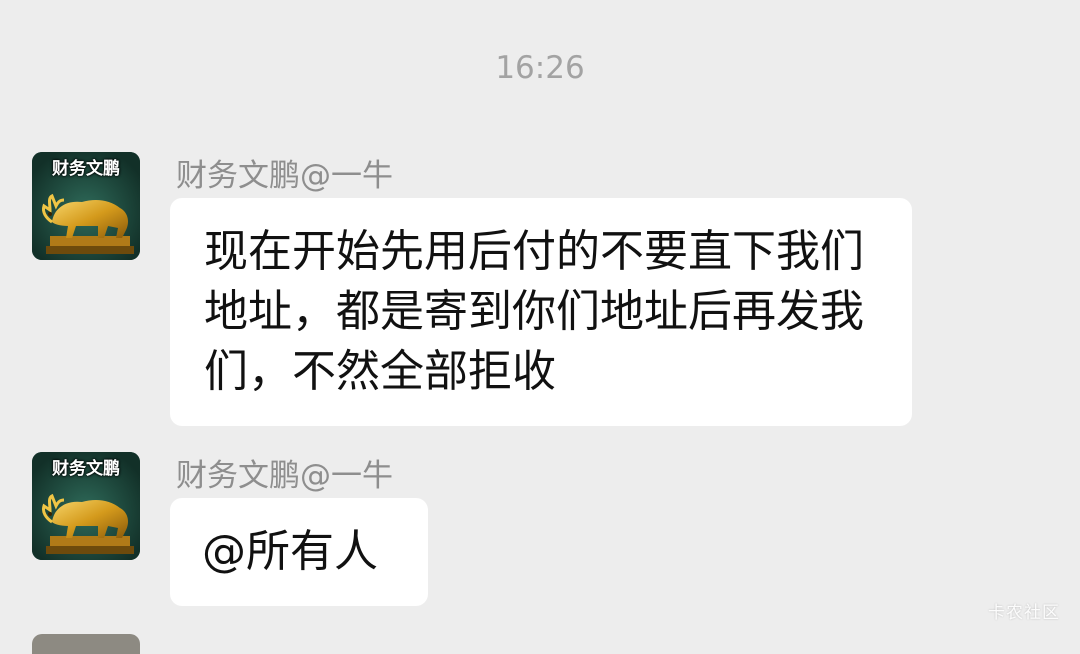  Describe the element at coordinates (540, 68) in the screenshot. I see `chat-timestamp: 16:26` at that location.